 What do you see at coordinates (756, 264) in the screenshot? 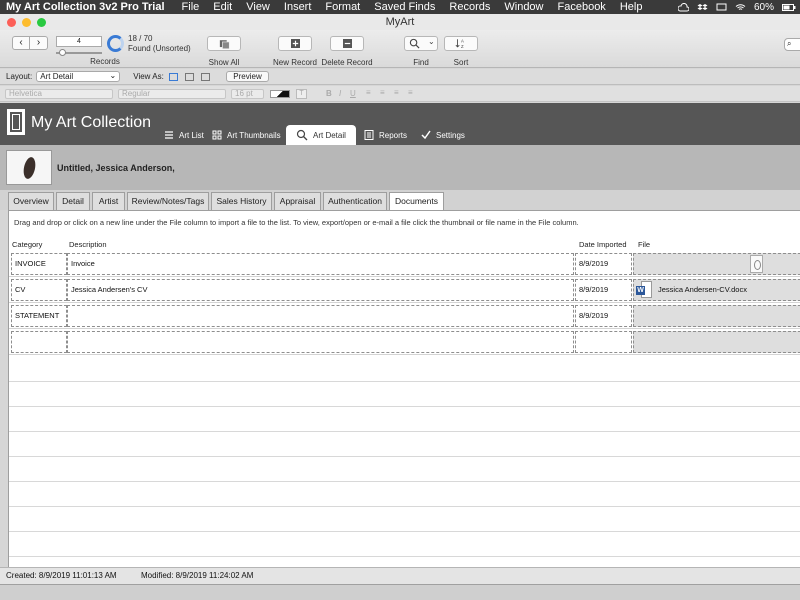
I see `image-file-icon` at bounding box center [756, 264].